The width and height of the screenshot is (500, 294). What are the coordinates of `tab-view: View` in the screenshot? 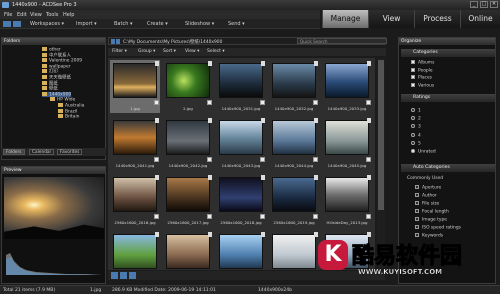 It's located at (391, 19).